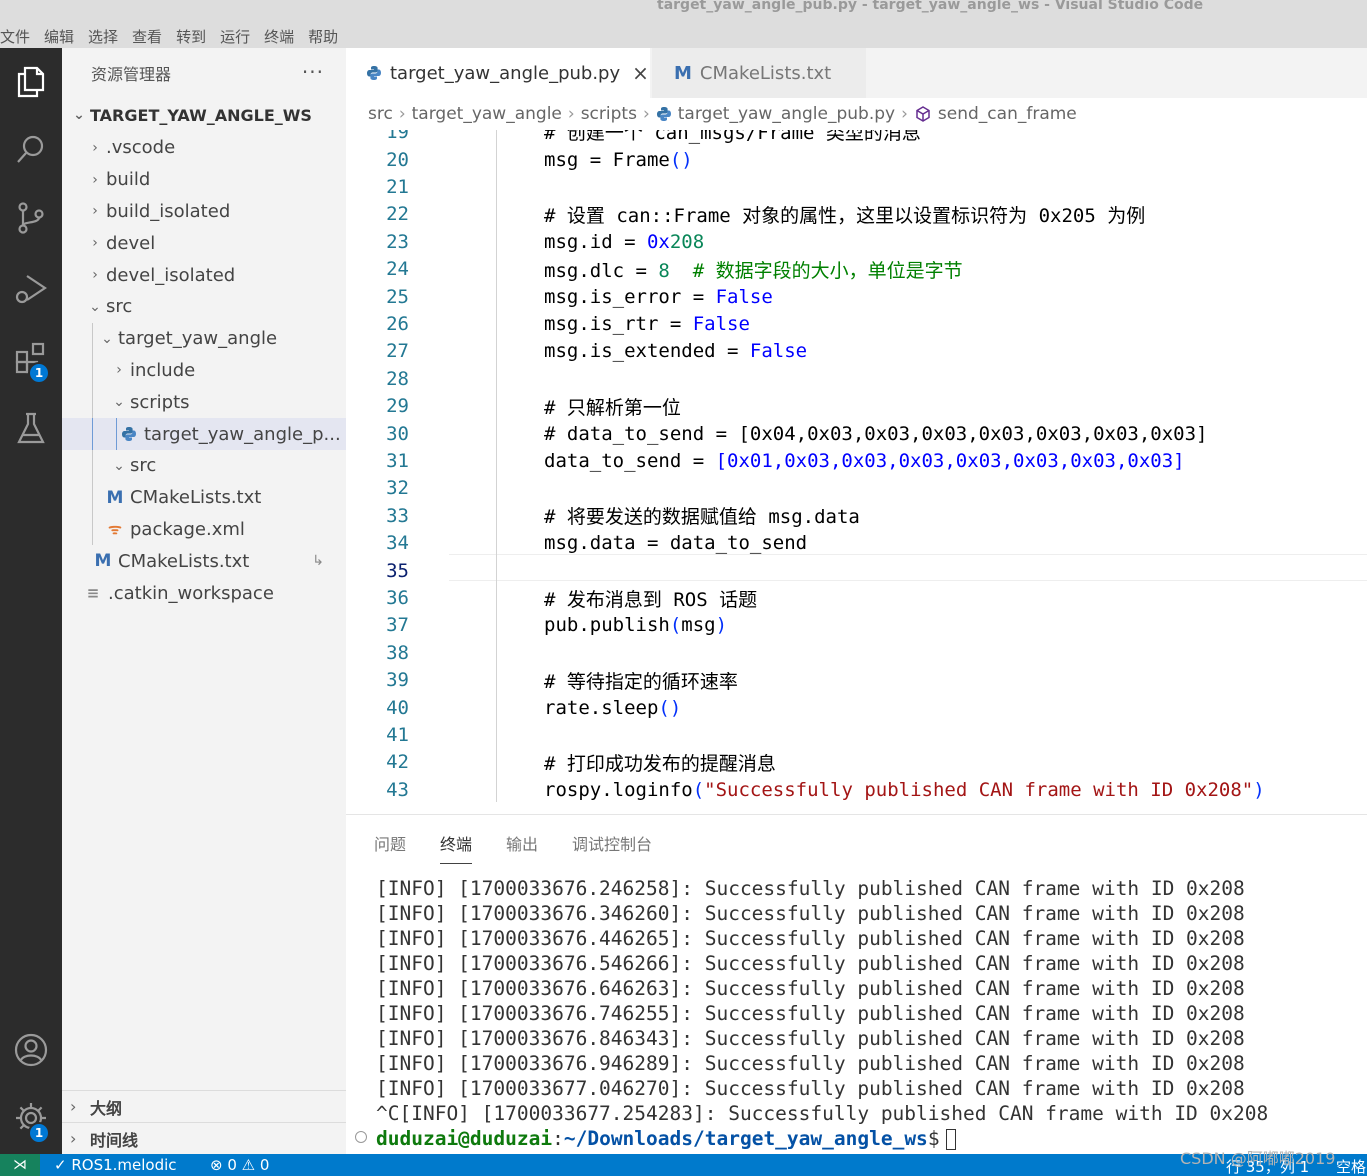  I want to click on breadcrumb-item: src, so click(380, 114).